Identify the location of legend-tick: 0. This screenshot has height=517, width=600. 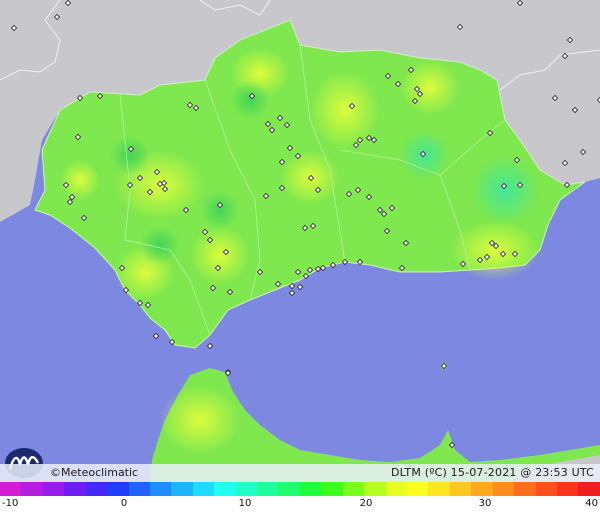
(124, 503).